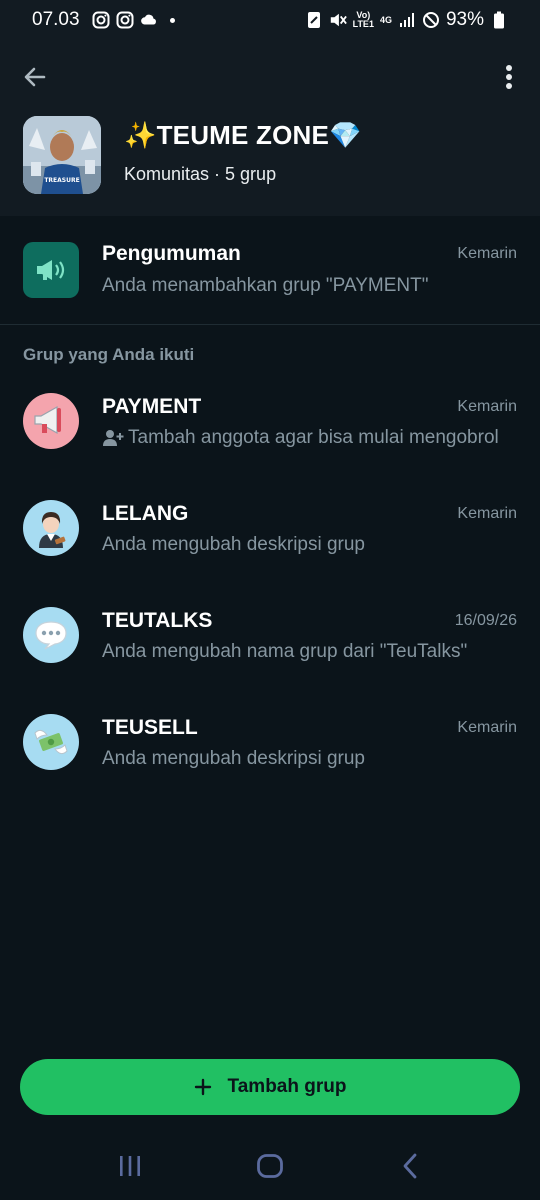  I want to click on home-icon, so click(270, 1166).